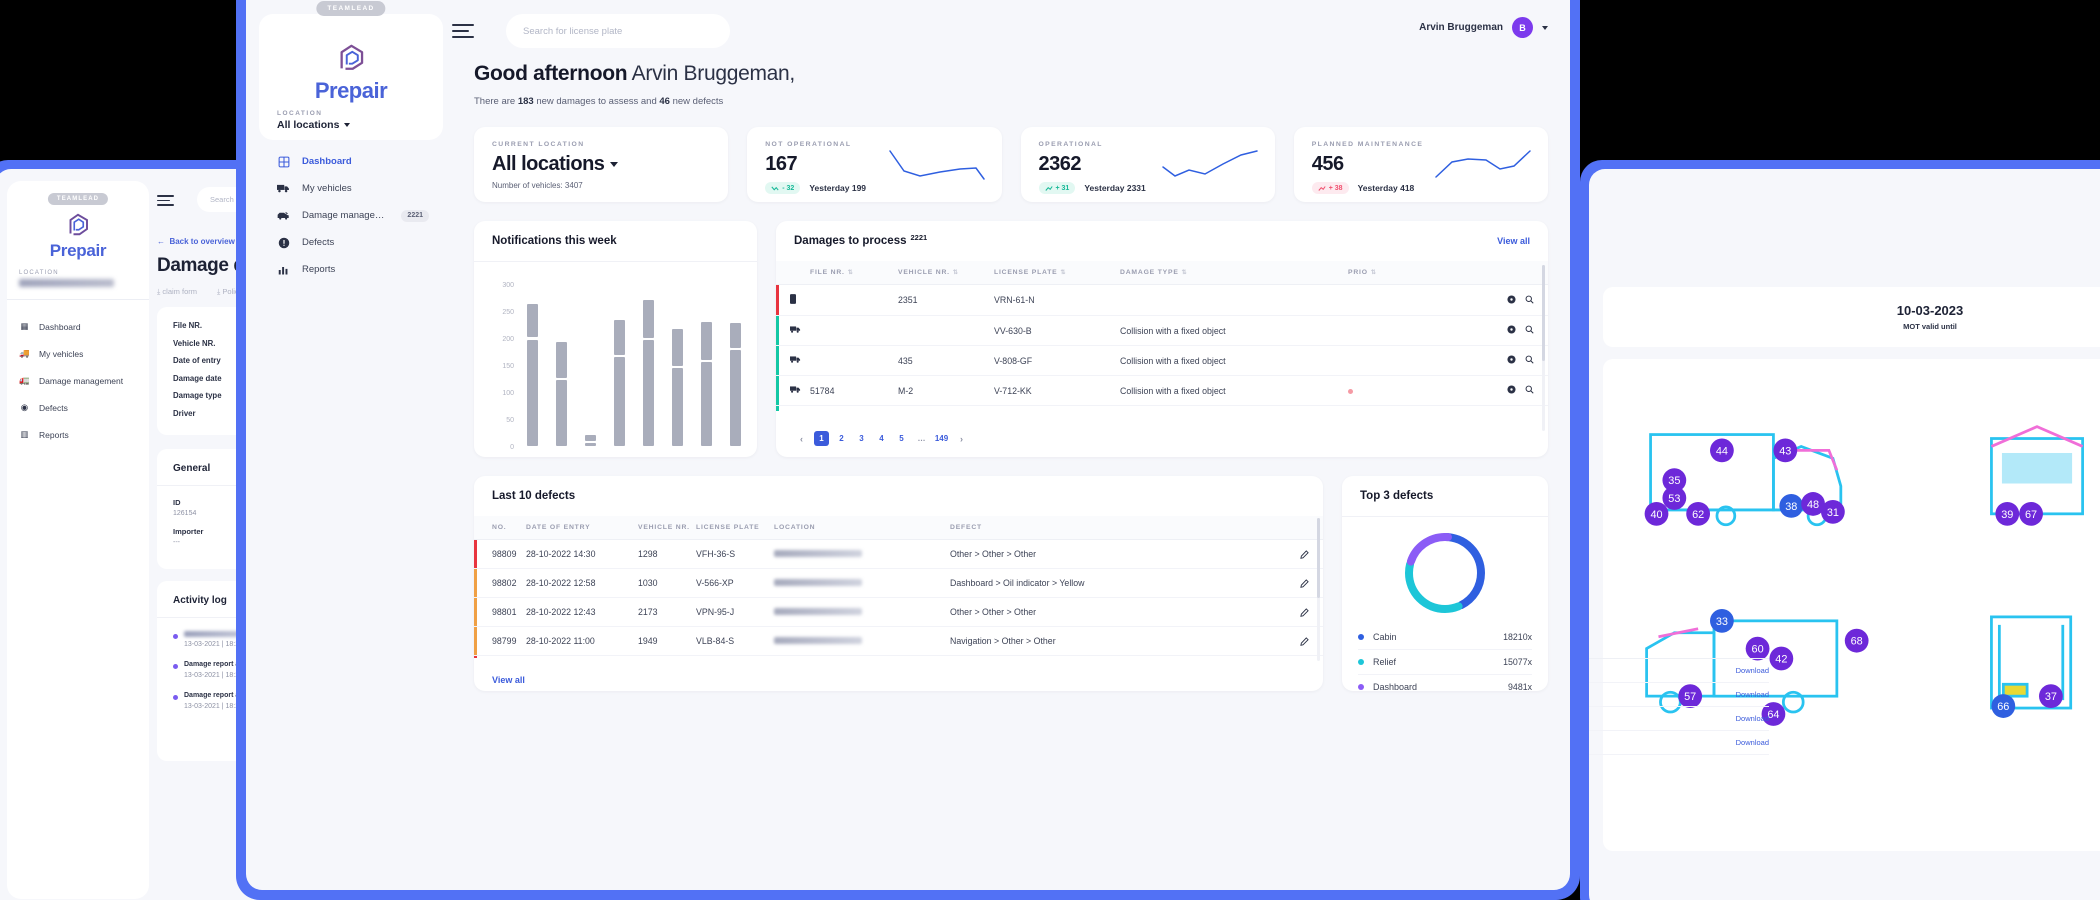 The height and width of the screenshot is (900, 2100). I want to click on sparkline-operational, so click(1210, 163).